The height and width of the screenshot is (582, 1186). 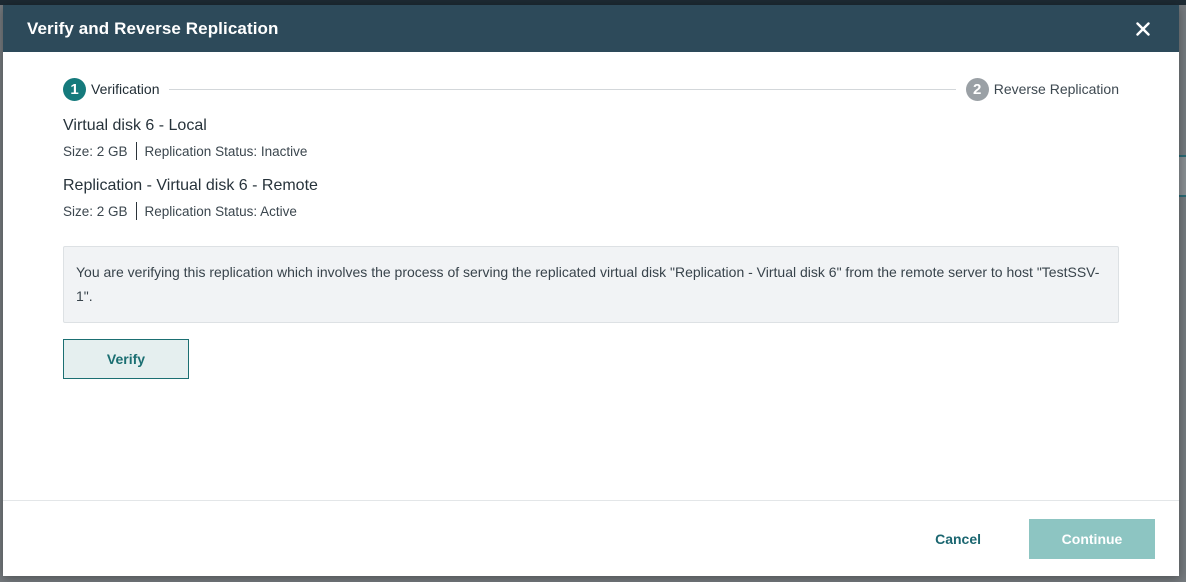 I want to click on step-reverse-replication: 2 Reverse Replication, so click(x=1042, y=89).